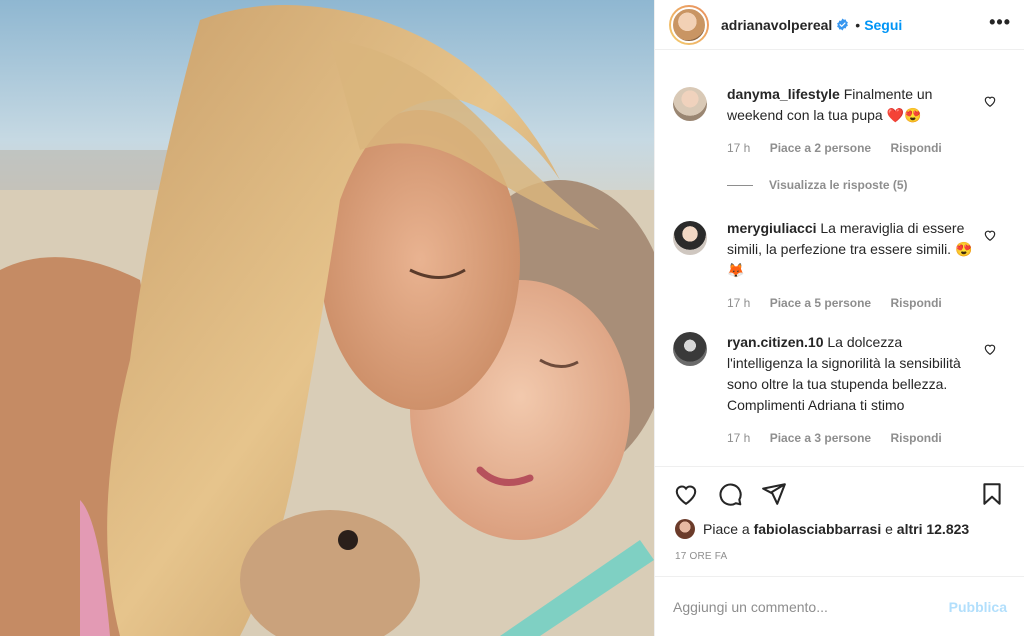 The width and height of the screenshot is (1024, 636). What do you see at coordinates (701, 556) in the screenshot?
I see `post-timestamp: 17 ORE FA` at bounding box center [701, 556].